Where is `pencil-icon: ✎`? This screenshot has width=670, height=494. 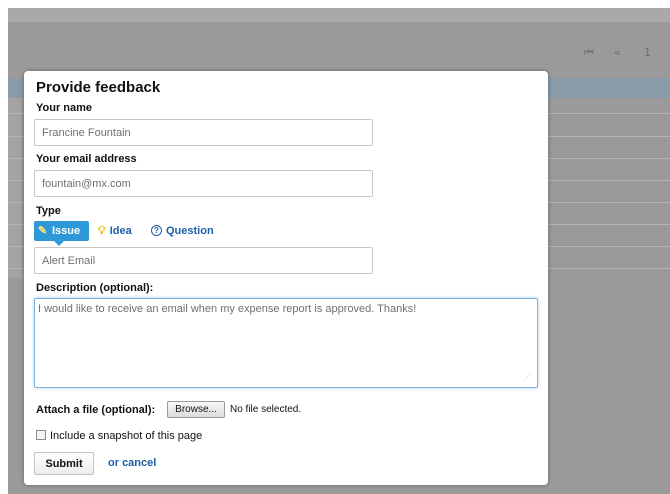 pencil-icon: ✎ is located at coordinates (43, 231).